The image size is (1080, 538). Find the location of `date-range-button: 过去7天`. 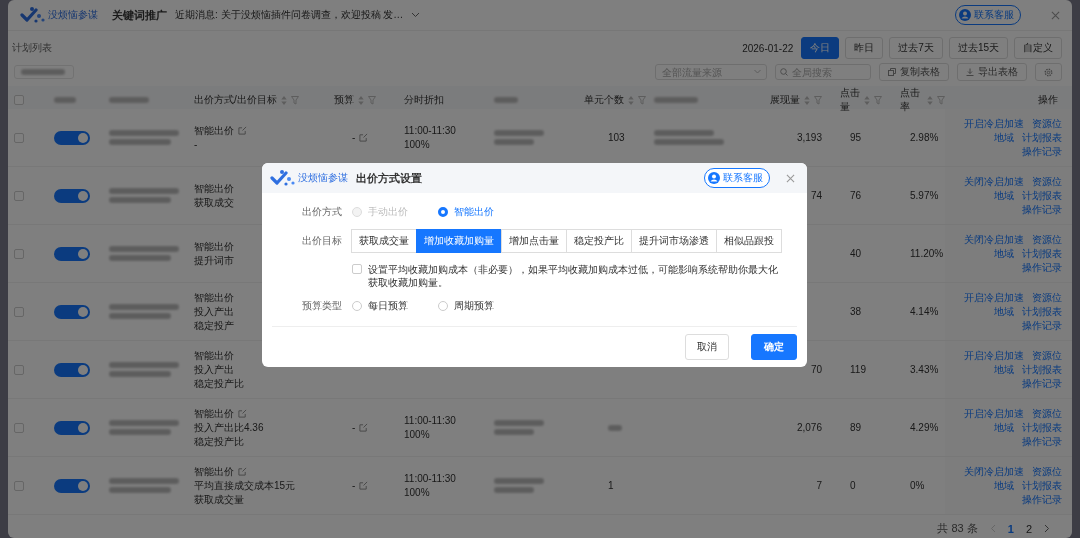

date-range-button: 过去7天 is located at coordinates (916, 48).